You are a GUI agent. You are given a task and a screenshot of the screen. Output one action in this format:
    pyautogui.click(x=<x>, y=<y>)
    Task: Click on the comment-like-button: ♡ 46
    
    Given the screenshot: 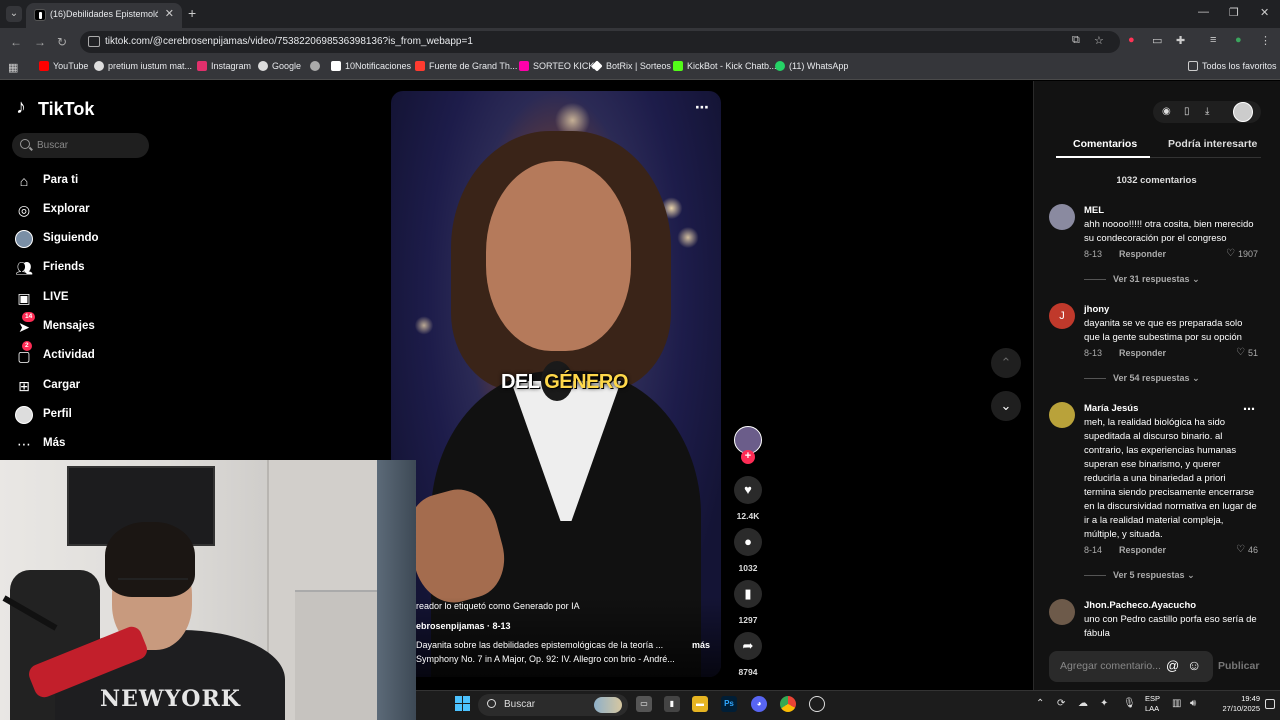 What is the action you would take?
    pyautogui.click(x=1247, y=549)
    